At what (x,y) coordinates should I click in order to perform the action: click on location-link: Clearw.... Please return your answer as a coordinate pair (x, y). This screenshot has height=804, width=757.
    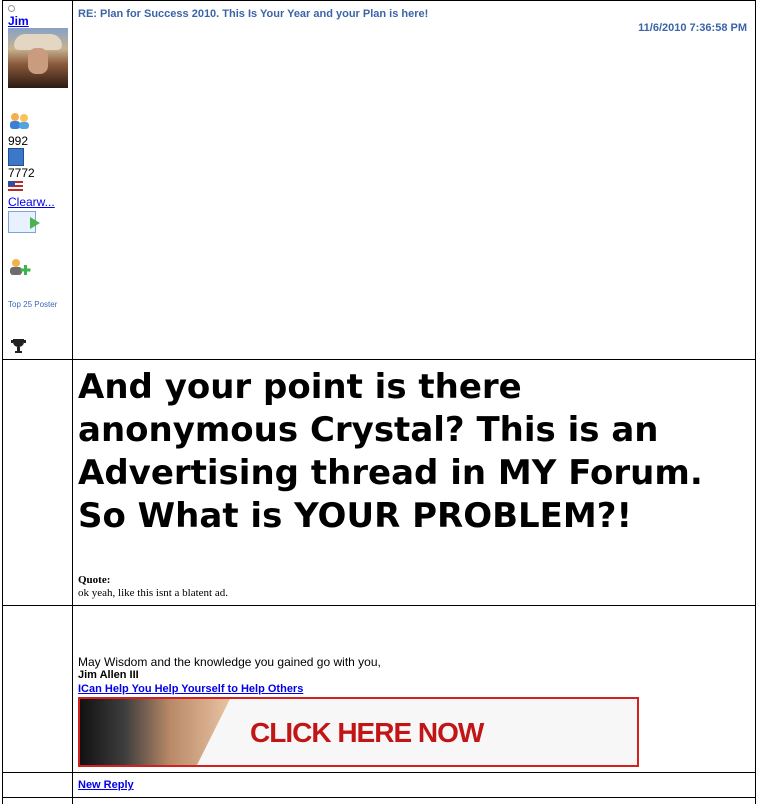
    Looking at the image, I should click on (31, 202).